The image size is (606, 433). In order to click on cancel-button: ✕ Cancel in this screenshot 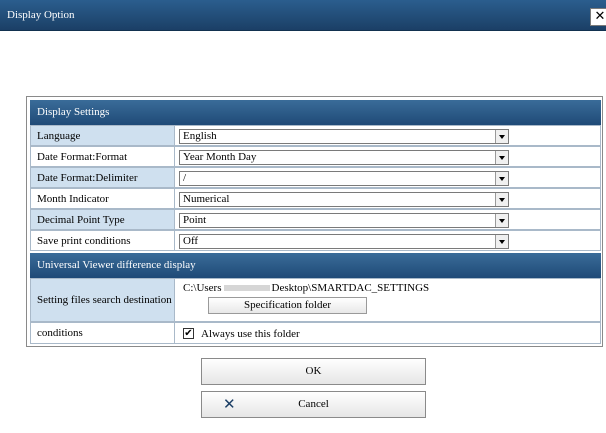, I will do `click(313, 404)`.